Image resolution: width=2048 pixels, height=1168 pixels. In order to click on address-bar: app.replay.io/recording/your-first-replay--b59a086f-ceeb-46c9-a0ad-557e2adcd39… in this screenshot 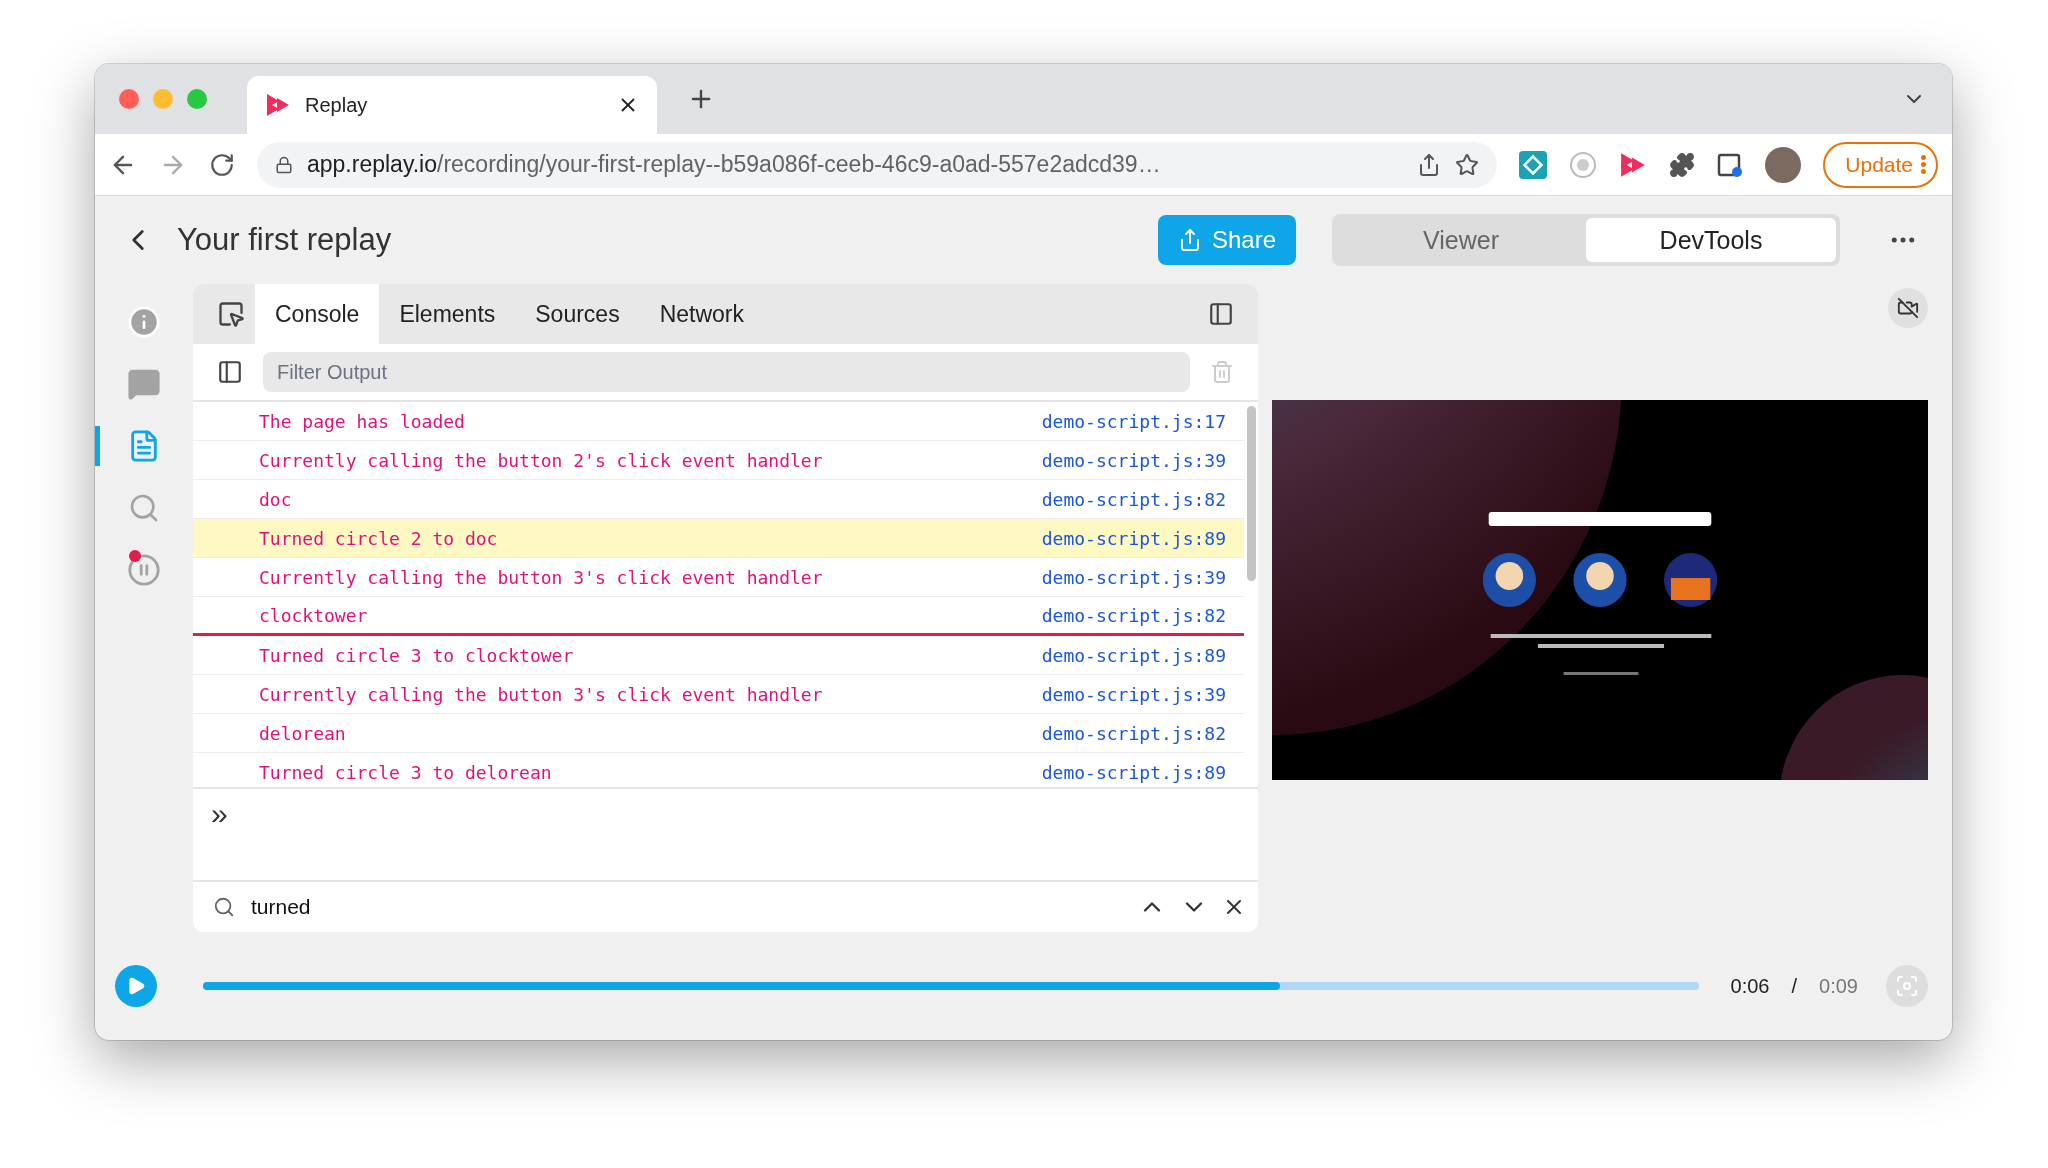, I will do `click(877, 164)`.